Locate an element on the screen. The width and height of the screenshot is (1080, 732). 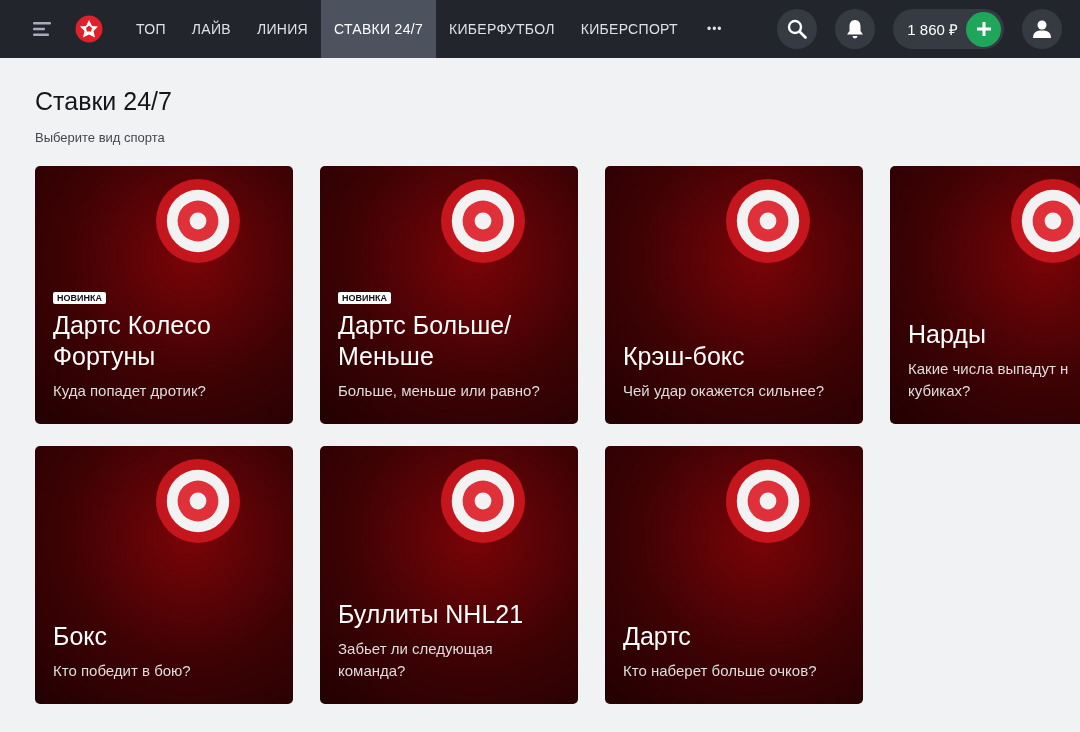
nav-tab: СТАВКИ 24/7 is located at coordinates (378, 29).